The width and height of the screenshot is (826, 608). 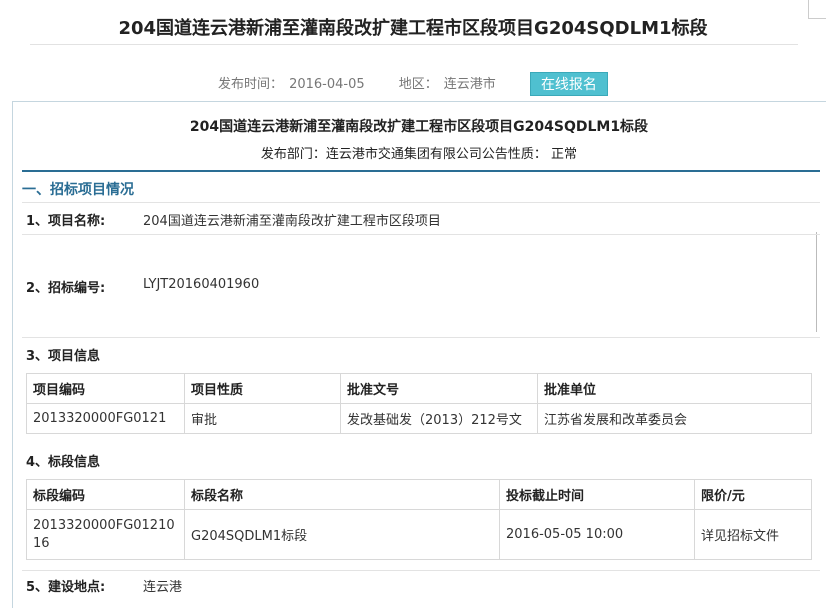 I want to click on signup-button: 在线报名, so click(x=568, y=84).